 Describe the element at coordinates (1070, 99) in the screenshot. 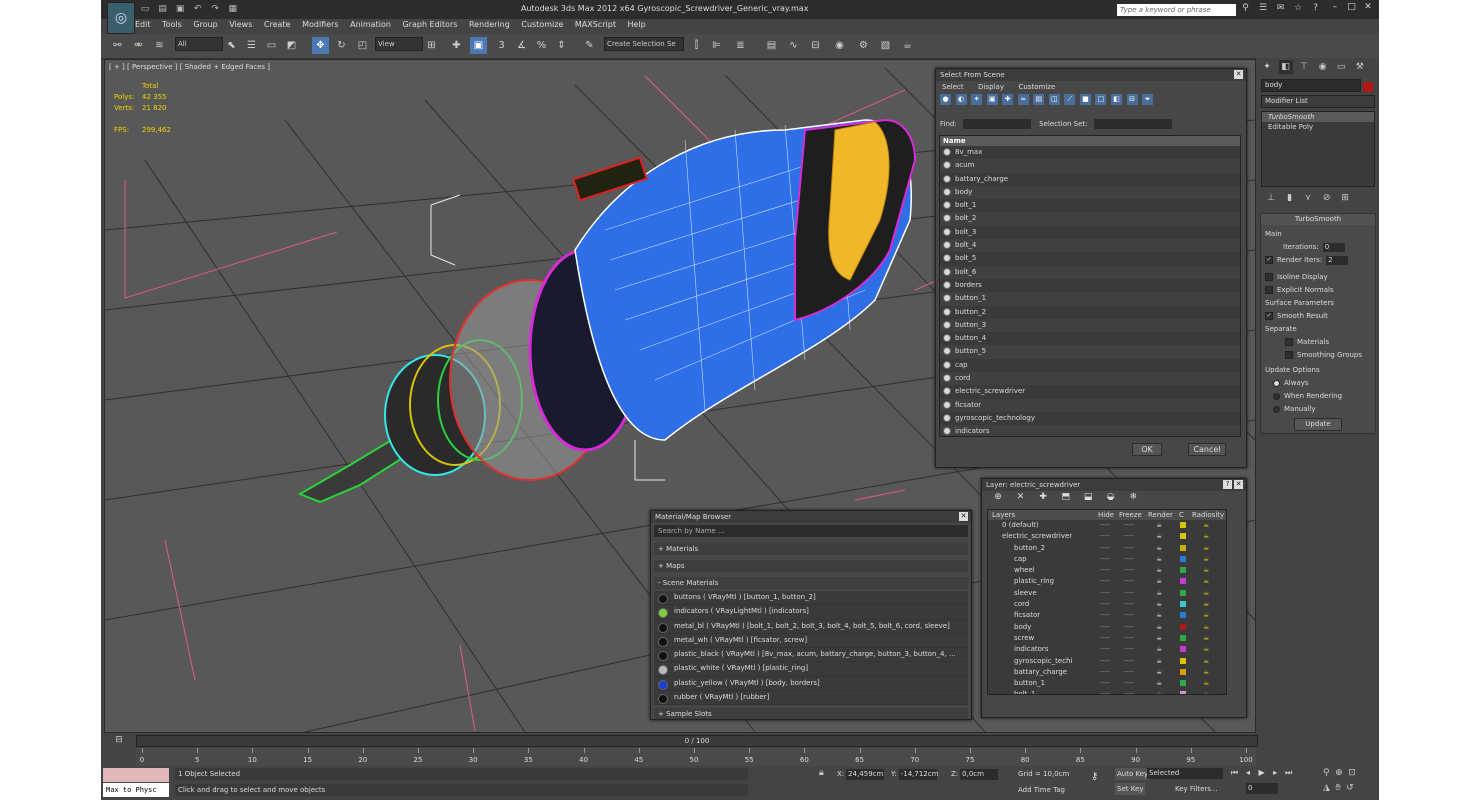

I see `bones-filter-icon: ⟋` at that location.